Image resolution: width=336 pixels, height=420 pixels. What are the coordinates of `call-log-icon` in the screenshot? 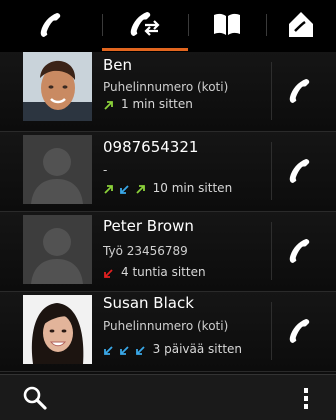 It's located at (145, 24).